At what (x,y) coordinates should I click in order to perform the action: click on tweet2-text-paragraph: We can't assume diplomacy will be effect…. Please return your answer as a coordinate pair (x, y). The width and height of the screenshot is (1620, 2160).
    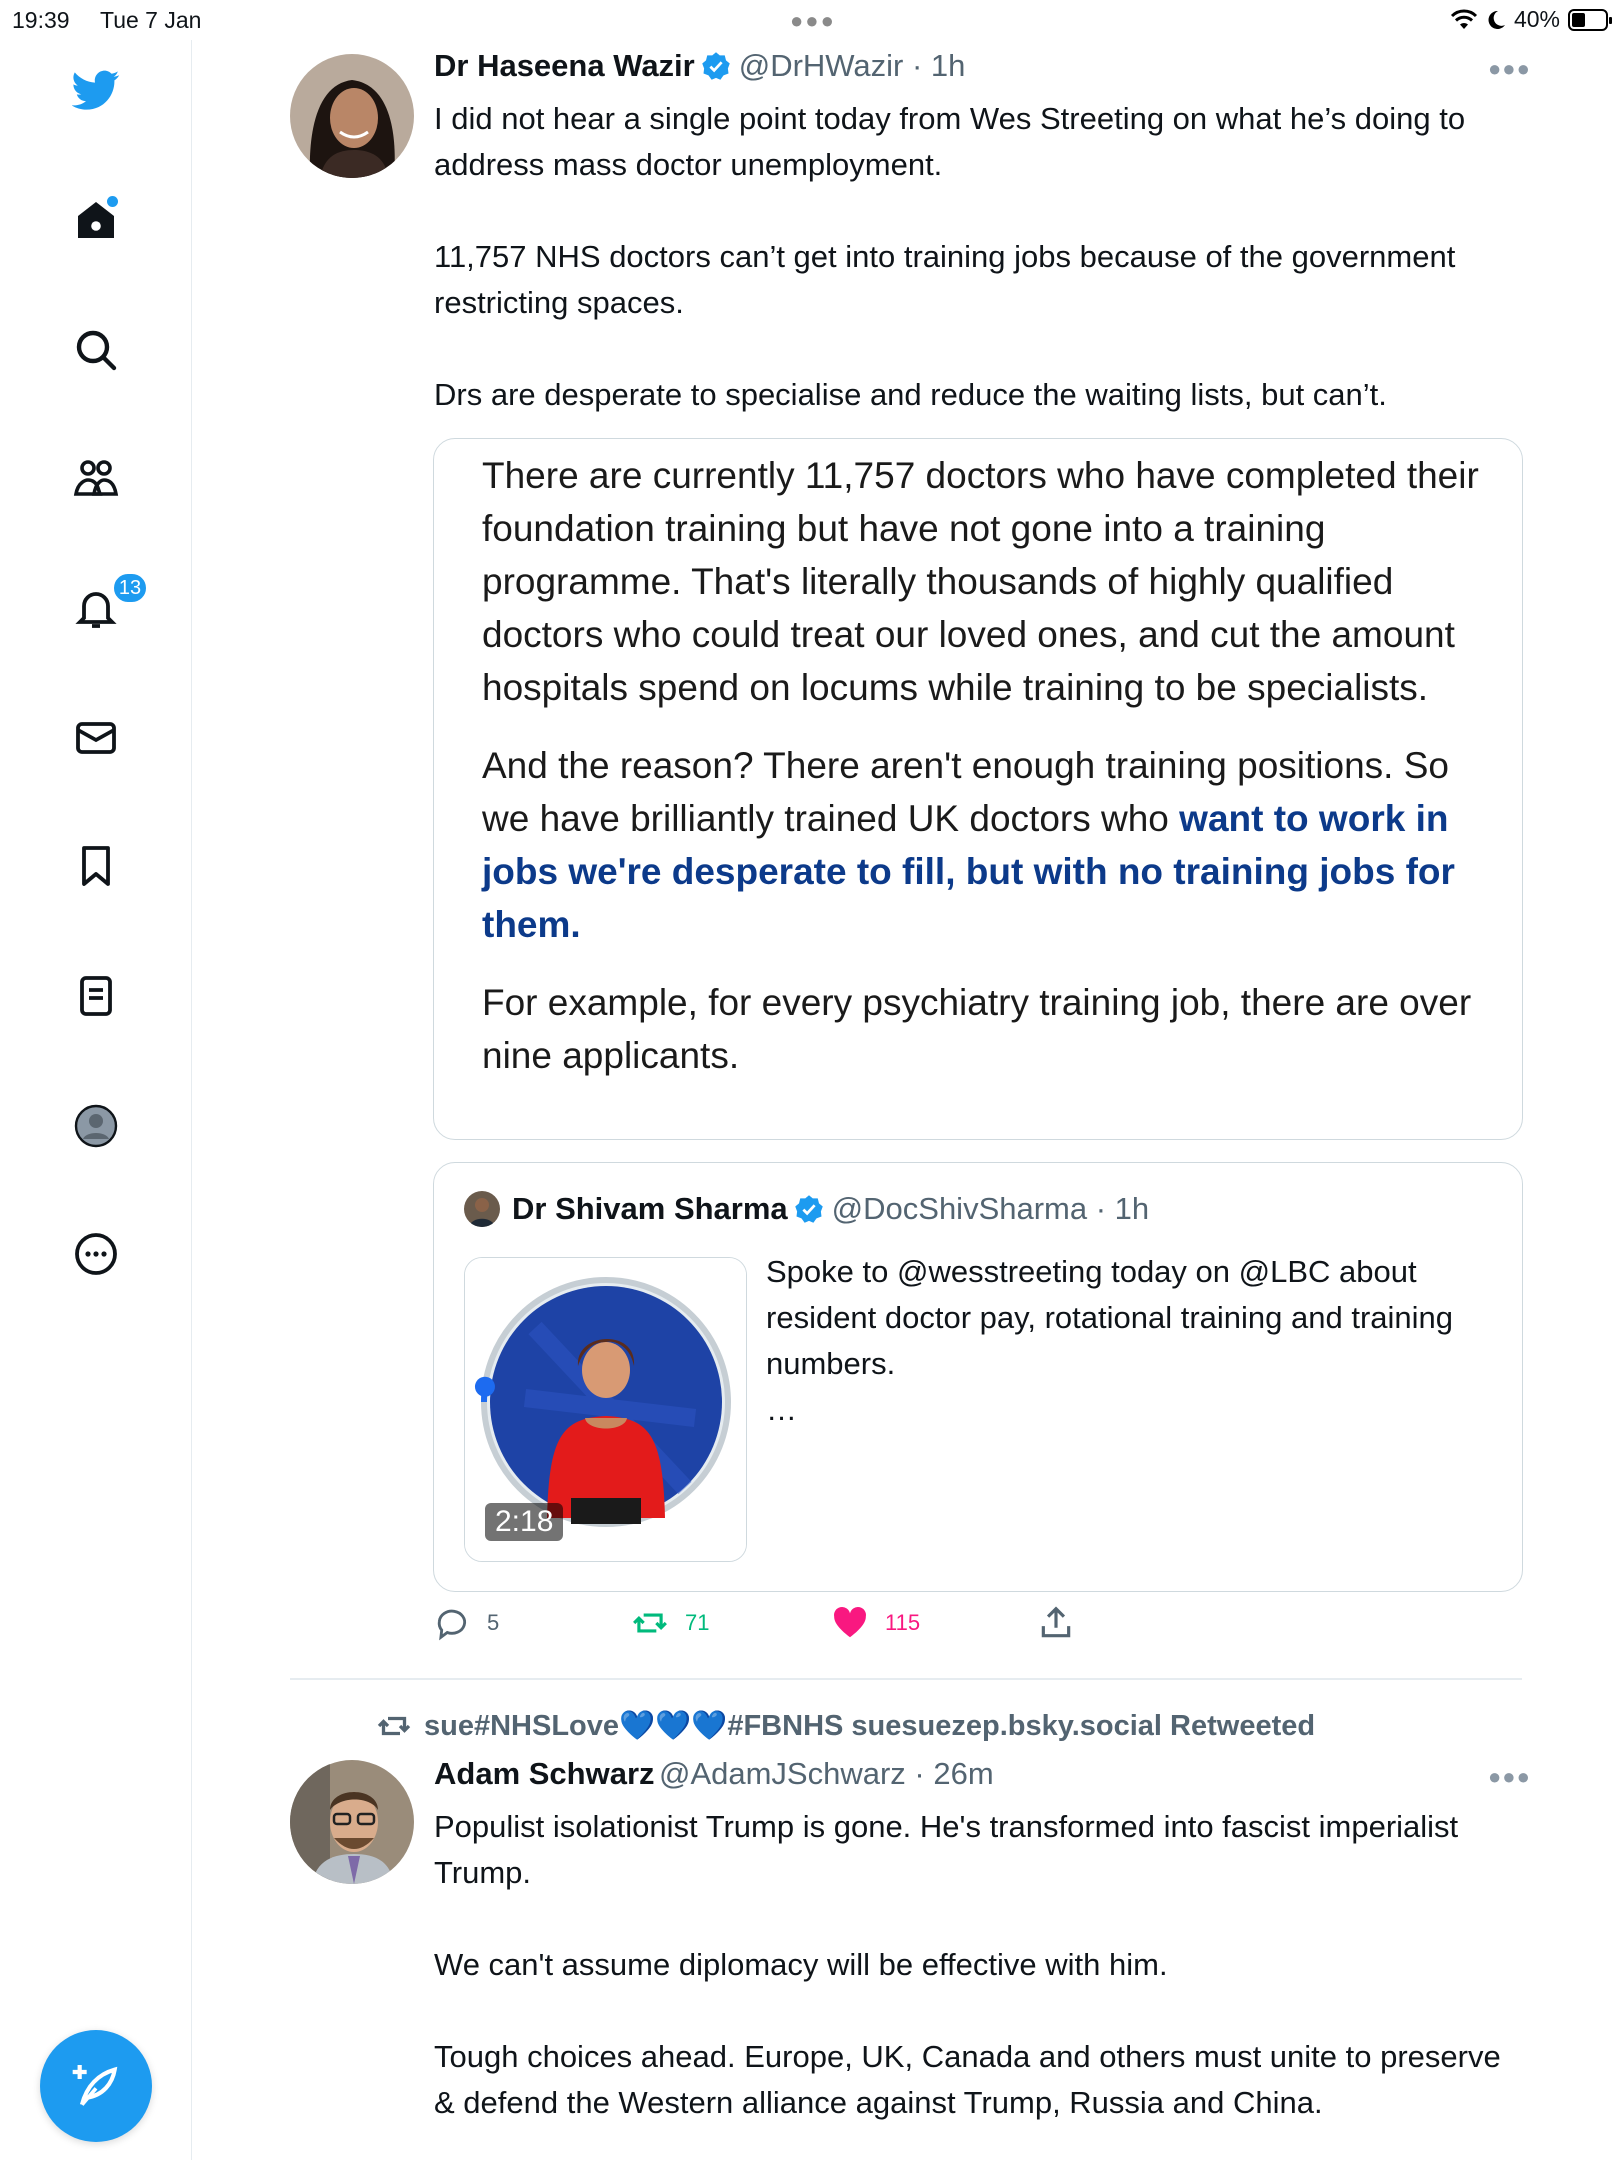
    Looking at the image, I should click on (801, 1964).